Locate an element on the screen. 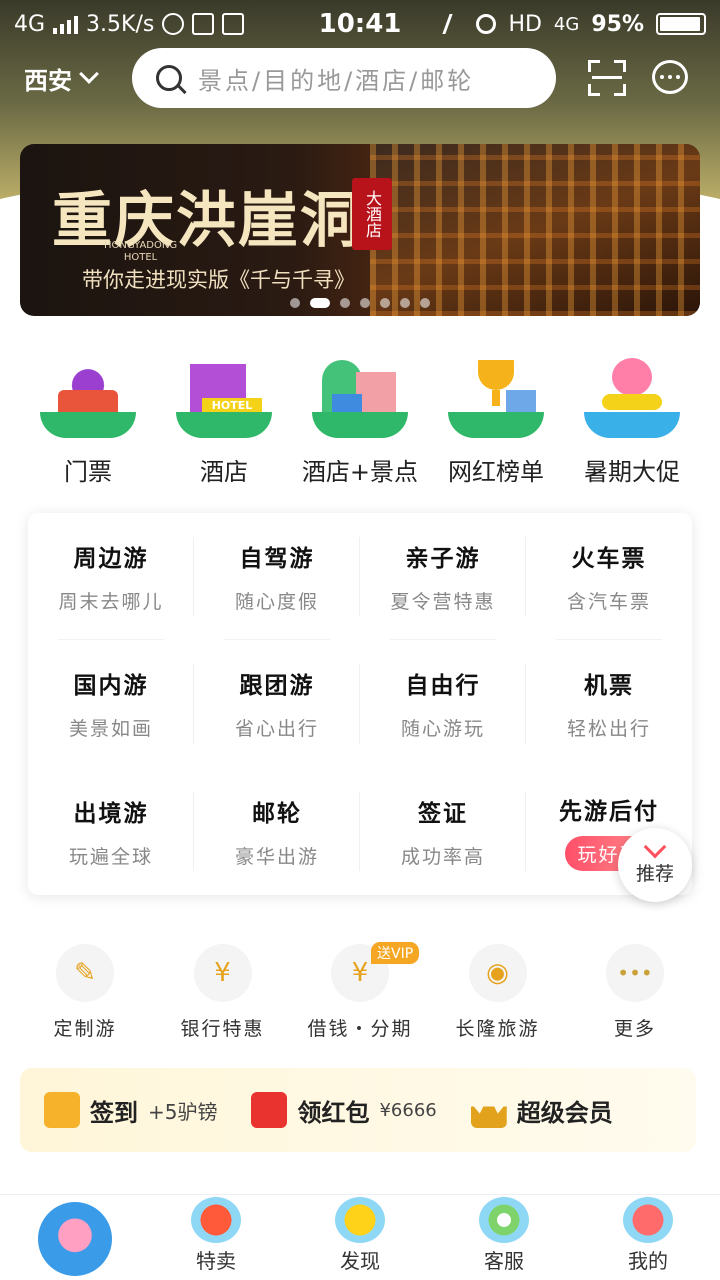 This screenshot has height=1280, width=720. category-tickets: 门票 is located at coordinates (88, 418).